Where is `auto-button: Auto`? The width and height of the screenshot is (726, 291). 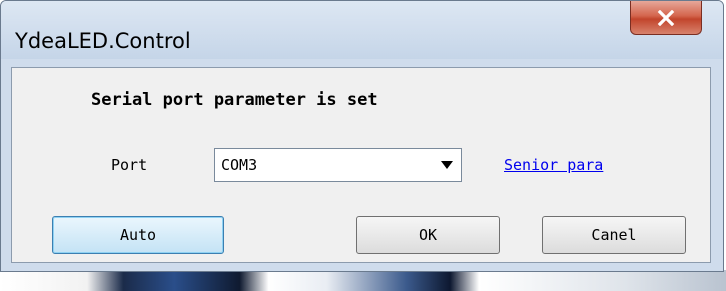 auto-button: Auto is located at coordinates (138, 235).